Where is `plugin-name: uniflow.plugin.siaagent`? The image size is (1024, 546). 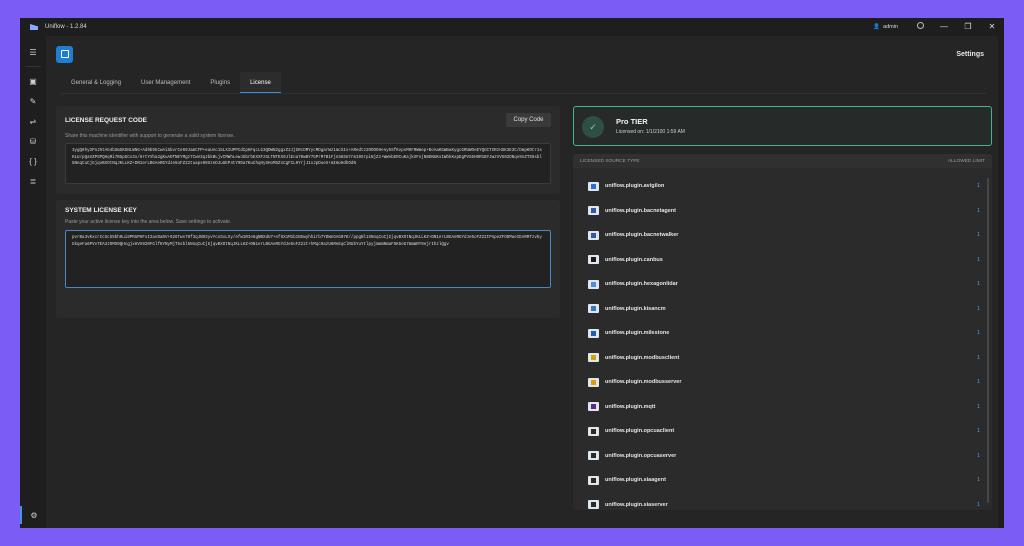
plugin-name: uniflow.plugin.siaagent is located at coordinates (635, 480).